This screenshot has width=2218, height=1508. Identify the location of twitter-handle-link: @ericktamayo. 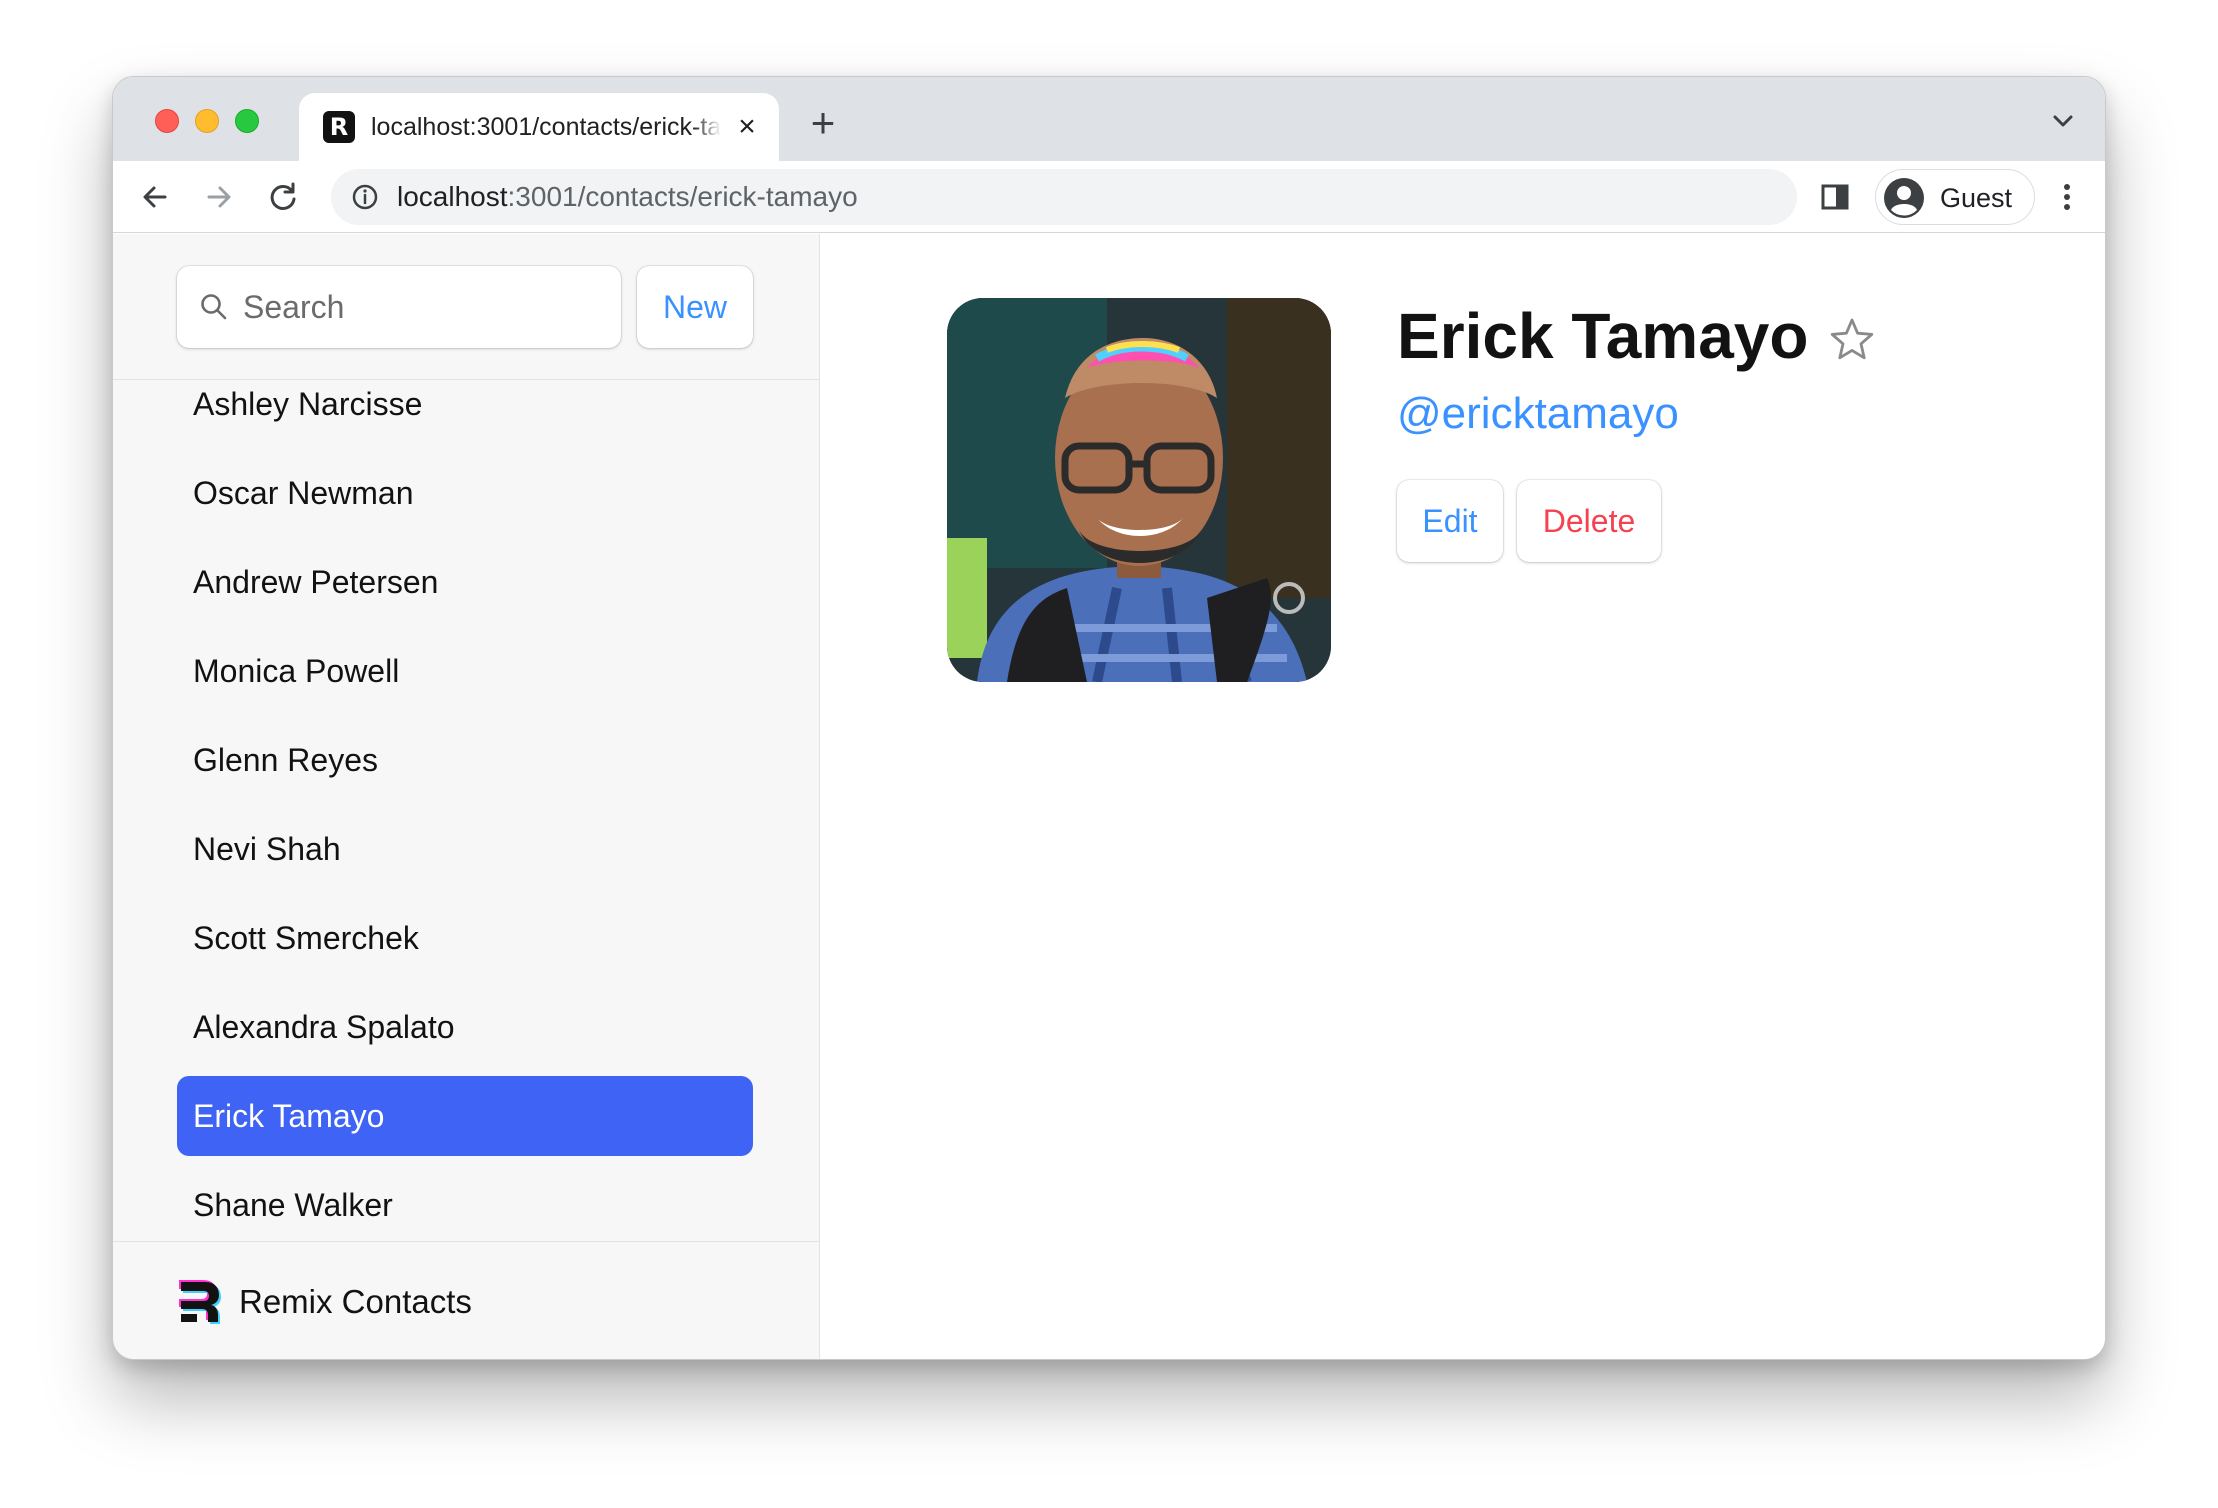
(1538, 414).